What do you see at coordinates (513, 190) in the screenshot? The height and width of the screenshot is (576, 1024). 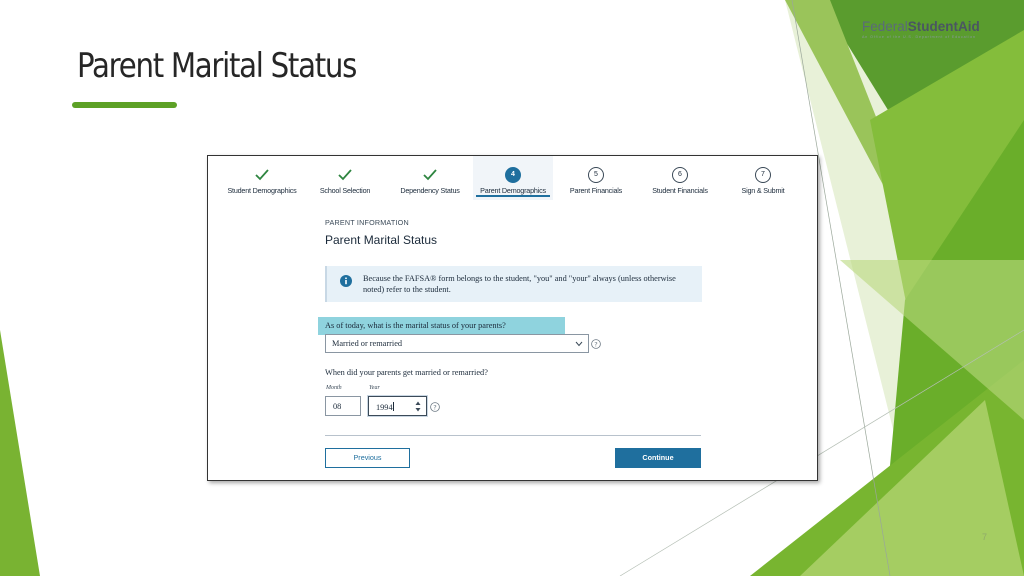 I see `step-label: Parent Demographics` at bounding box center [513, 190].